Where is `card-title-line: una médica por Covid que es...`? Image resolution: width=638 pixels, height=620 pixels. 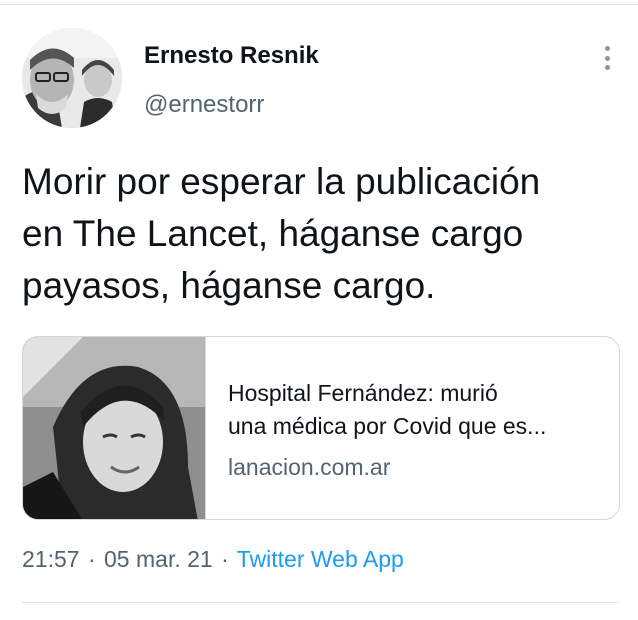
card-title-line: una médica por Covid que es... is located at coordinates (387, 426).